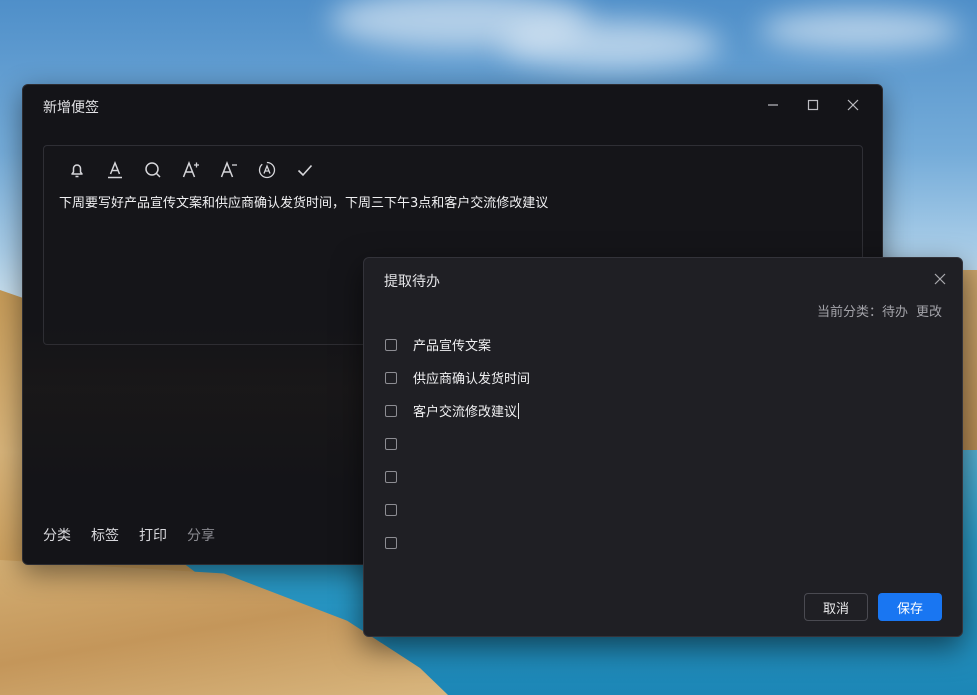 This screenshot has width=977, height=695. I want to click on maximize-button, so click(813, 105).